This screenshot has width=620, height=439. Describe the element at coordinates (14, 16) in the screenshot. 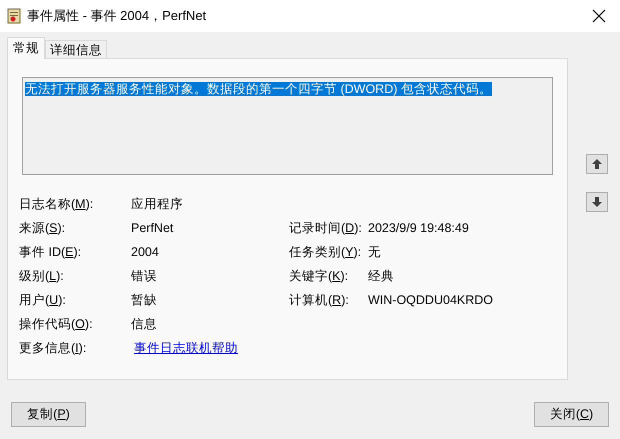

I see `event-log-icon` at that location.